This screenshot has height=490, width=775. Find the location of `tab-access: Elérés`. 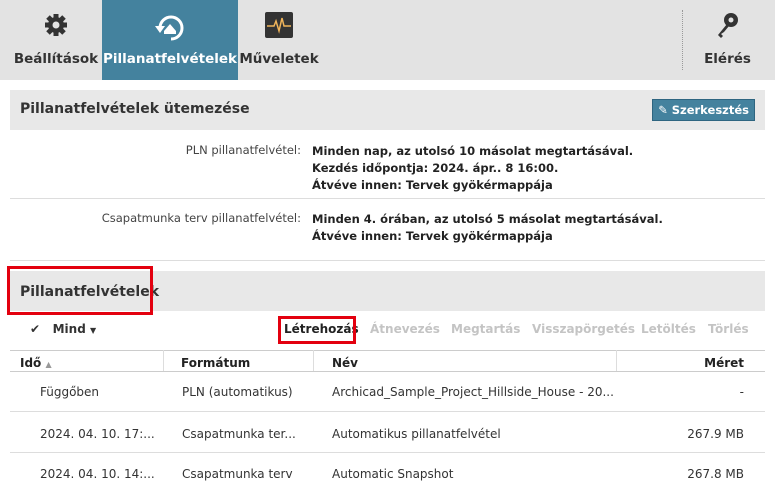

tab-access: Elérés is located at coordinates (727, 40).